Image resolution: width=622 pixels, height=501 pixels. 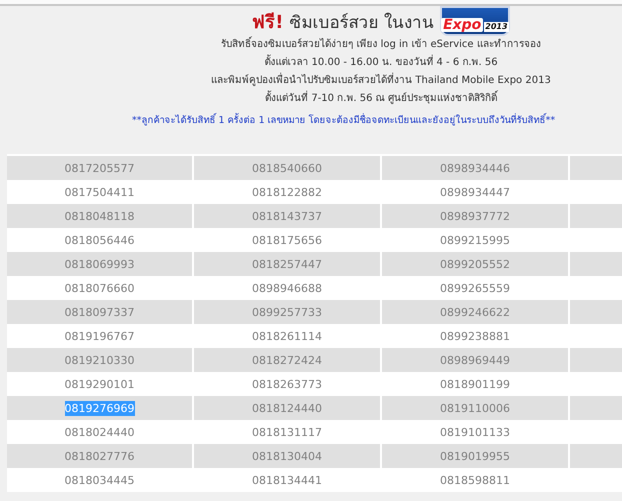 What do you see at coordinates (475, 312) in the screenshot?
I see `number-cell: 0899246622` at bounding box center [475, 312].